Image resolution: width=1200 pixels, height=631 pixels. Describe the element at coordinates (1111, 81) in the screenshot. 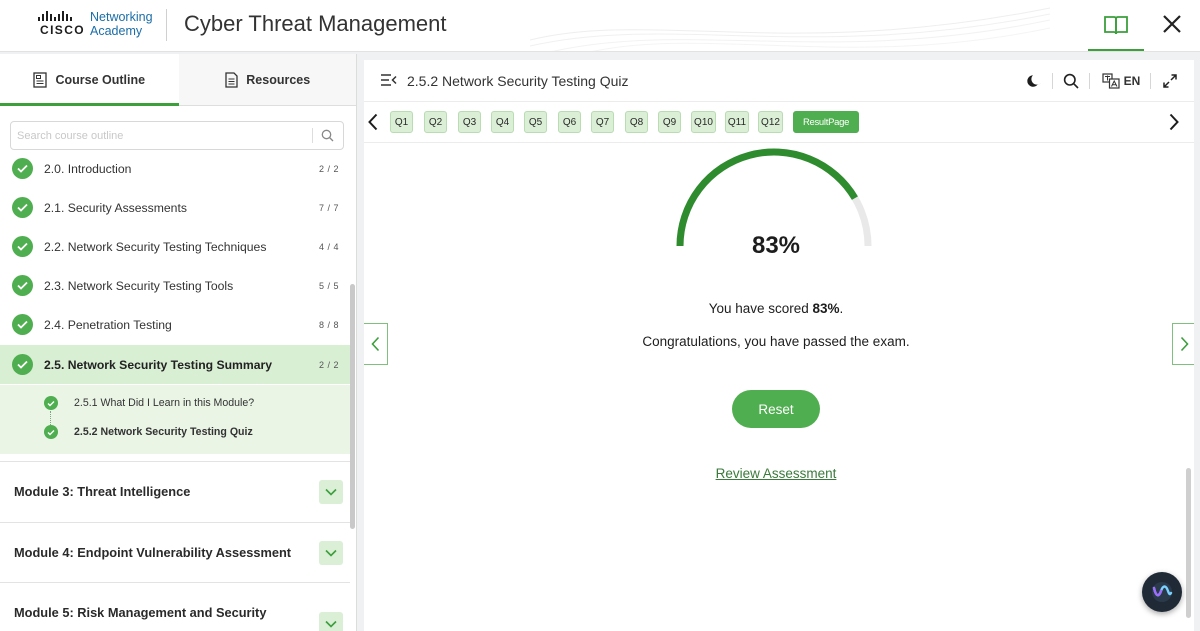

I see `translate-icon` at that location.